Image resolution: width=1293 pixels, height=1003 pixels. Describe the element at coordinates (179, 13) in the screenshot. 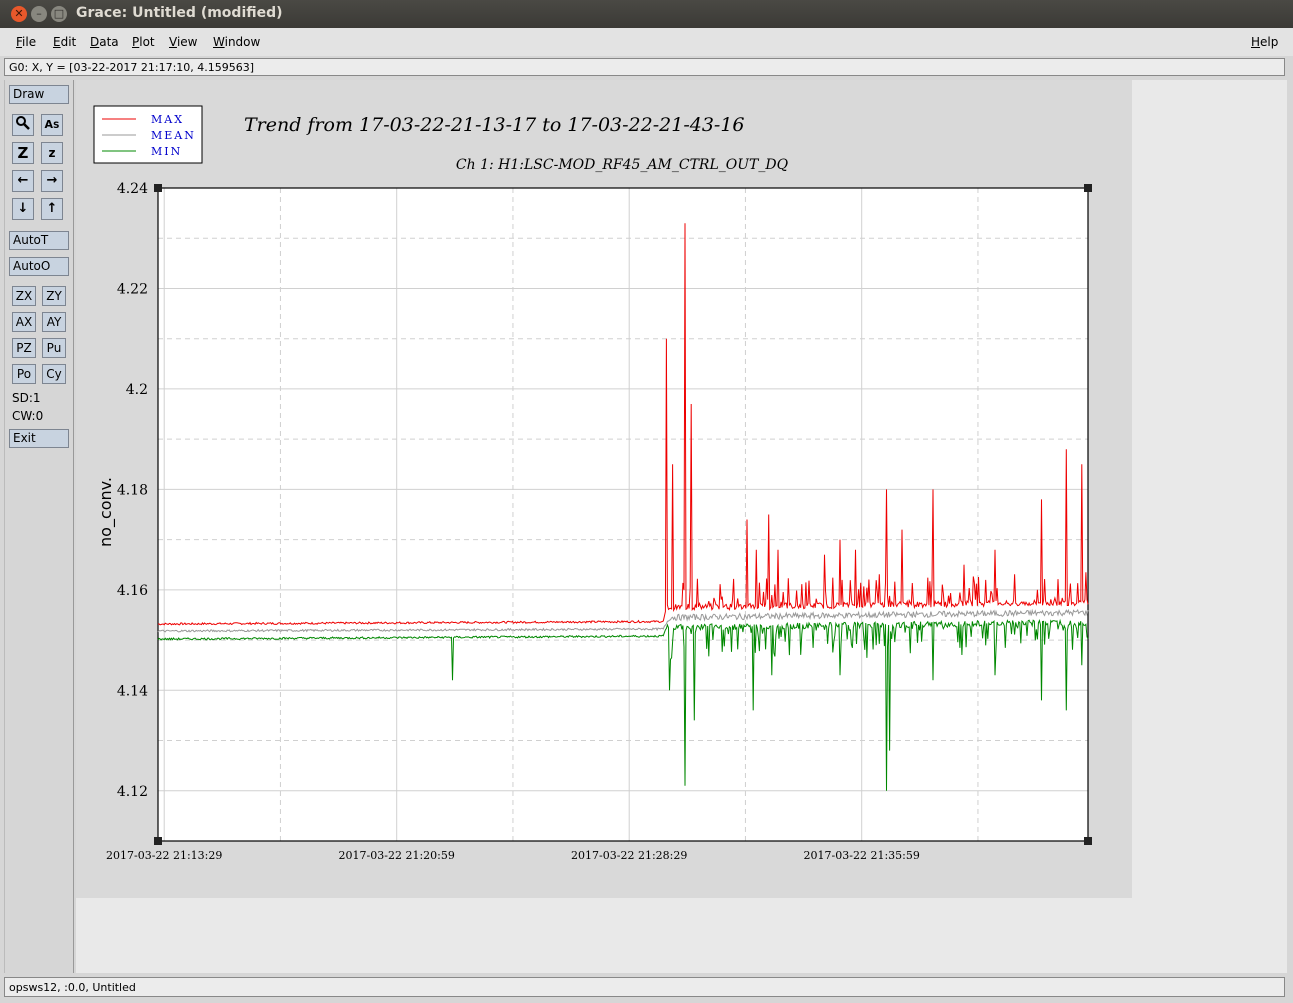

I see `window-title: Grace: Untitled (modified)` at that location.